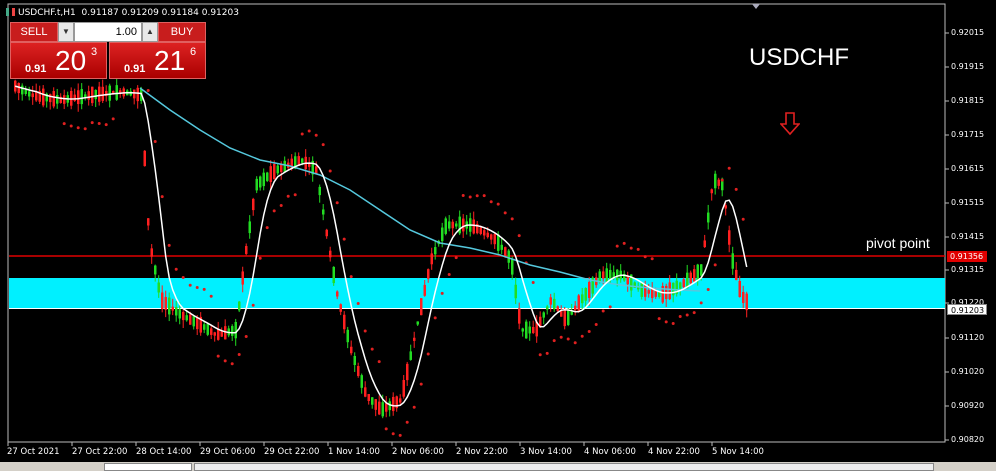 The height and width of the screenshot is (471, 996). I want to click on pivot-price-tag: 0.91356, so click(967, 256).